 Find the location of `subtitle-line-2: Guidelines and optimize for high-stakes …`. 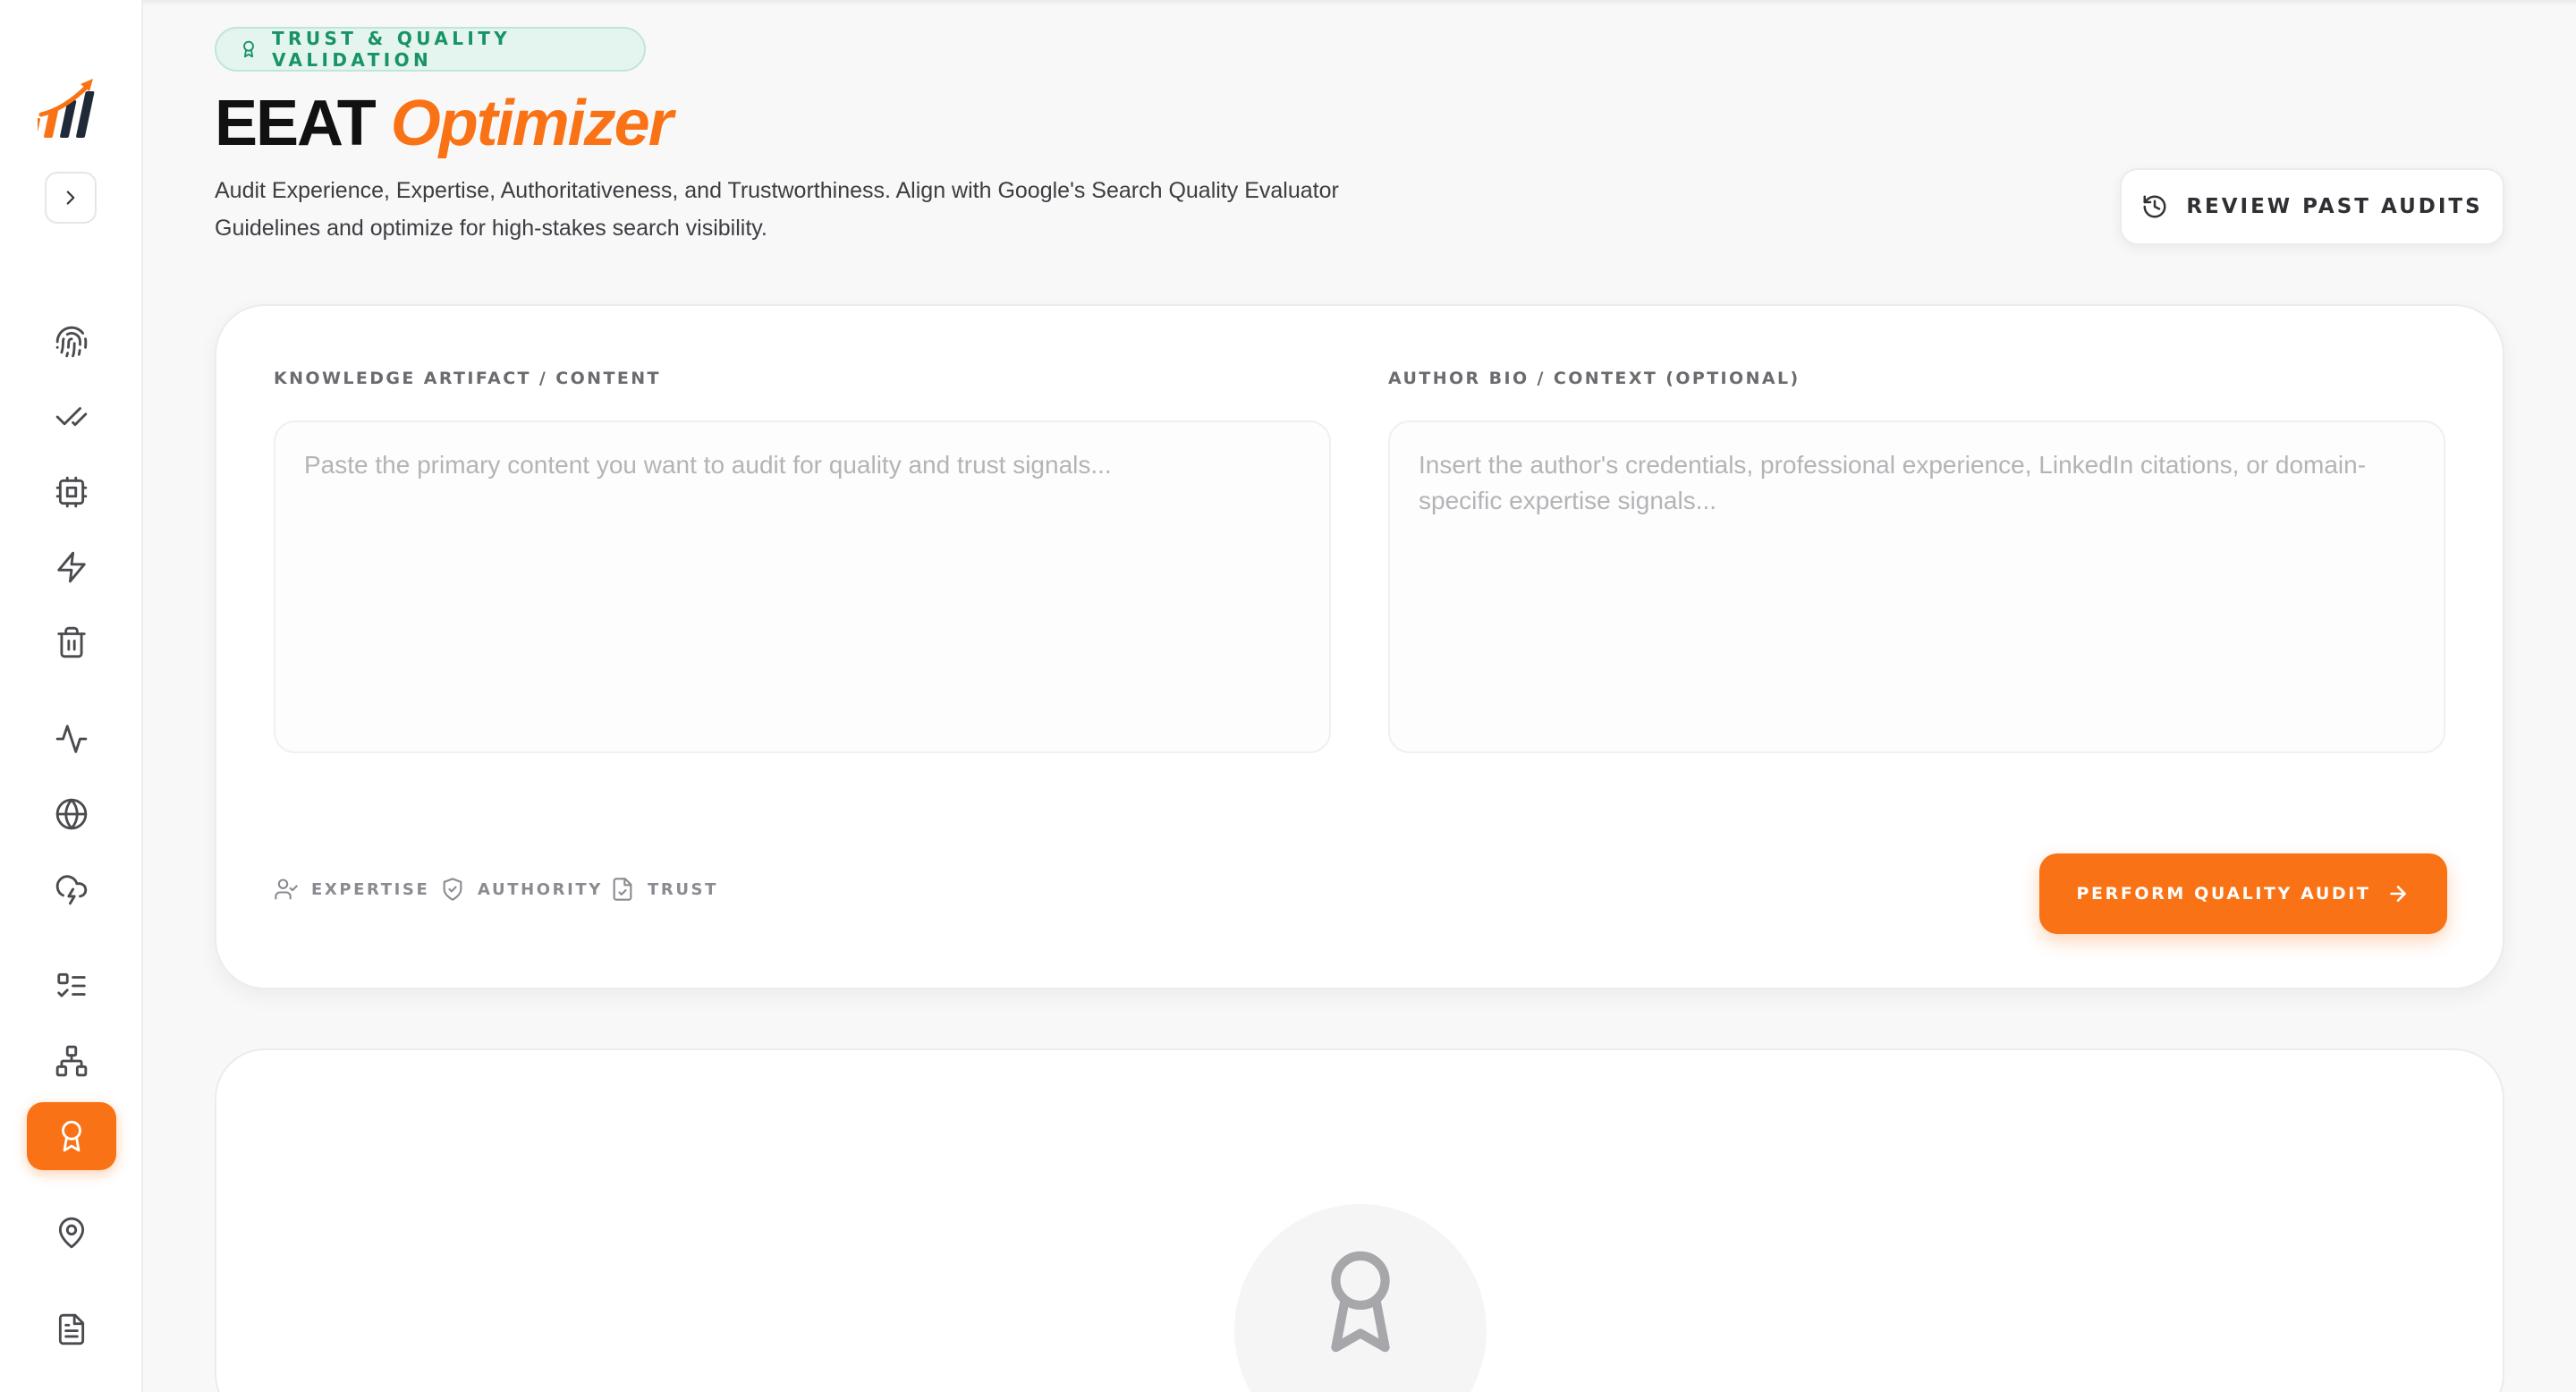

subtitle-line-2: Guidelines and optimize for high-stakes … is located at coordinates (491, 228).